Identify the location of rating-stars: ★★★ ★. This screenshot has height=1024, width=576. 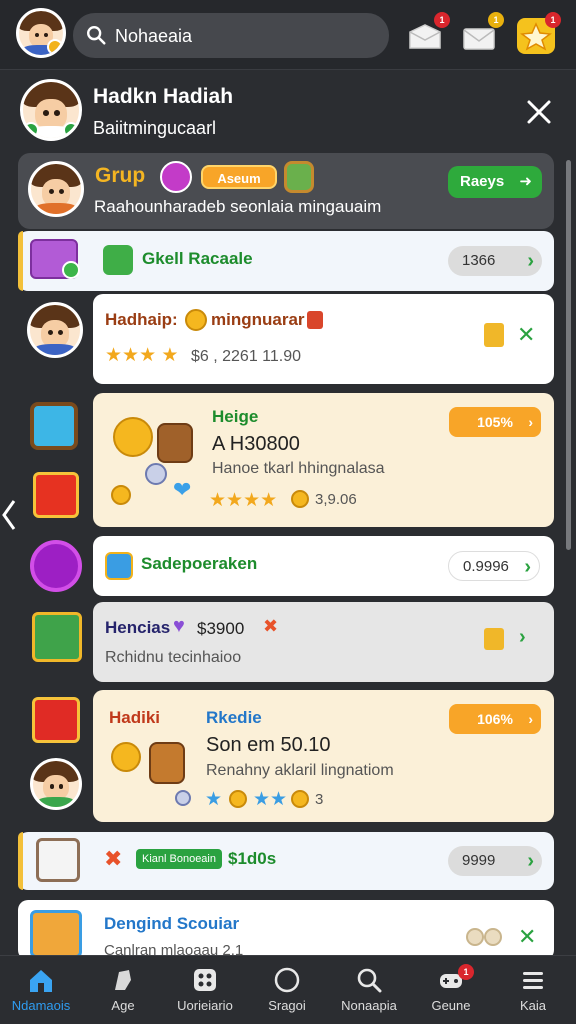
(142, 355).